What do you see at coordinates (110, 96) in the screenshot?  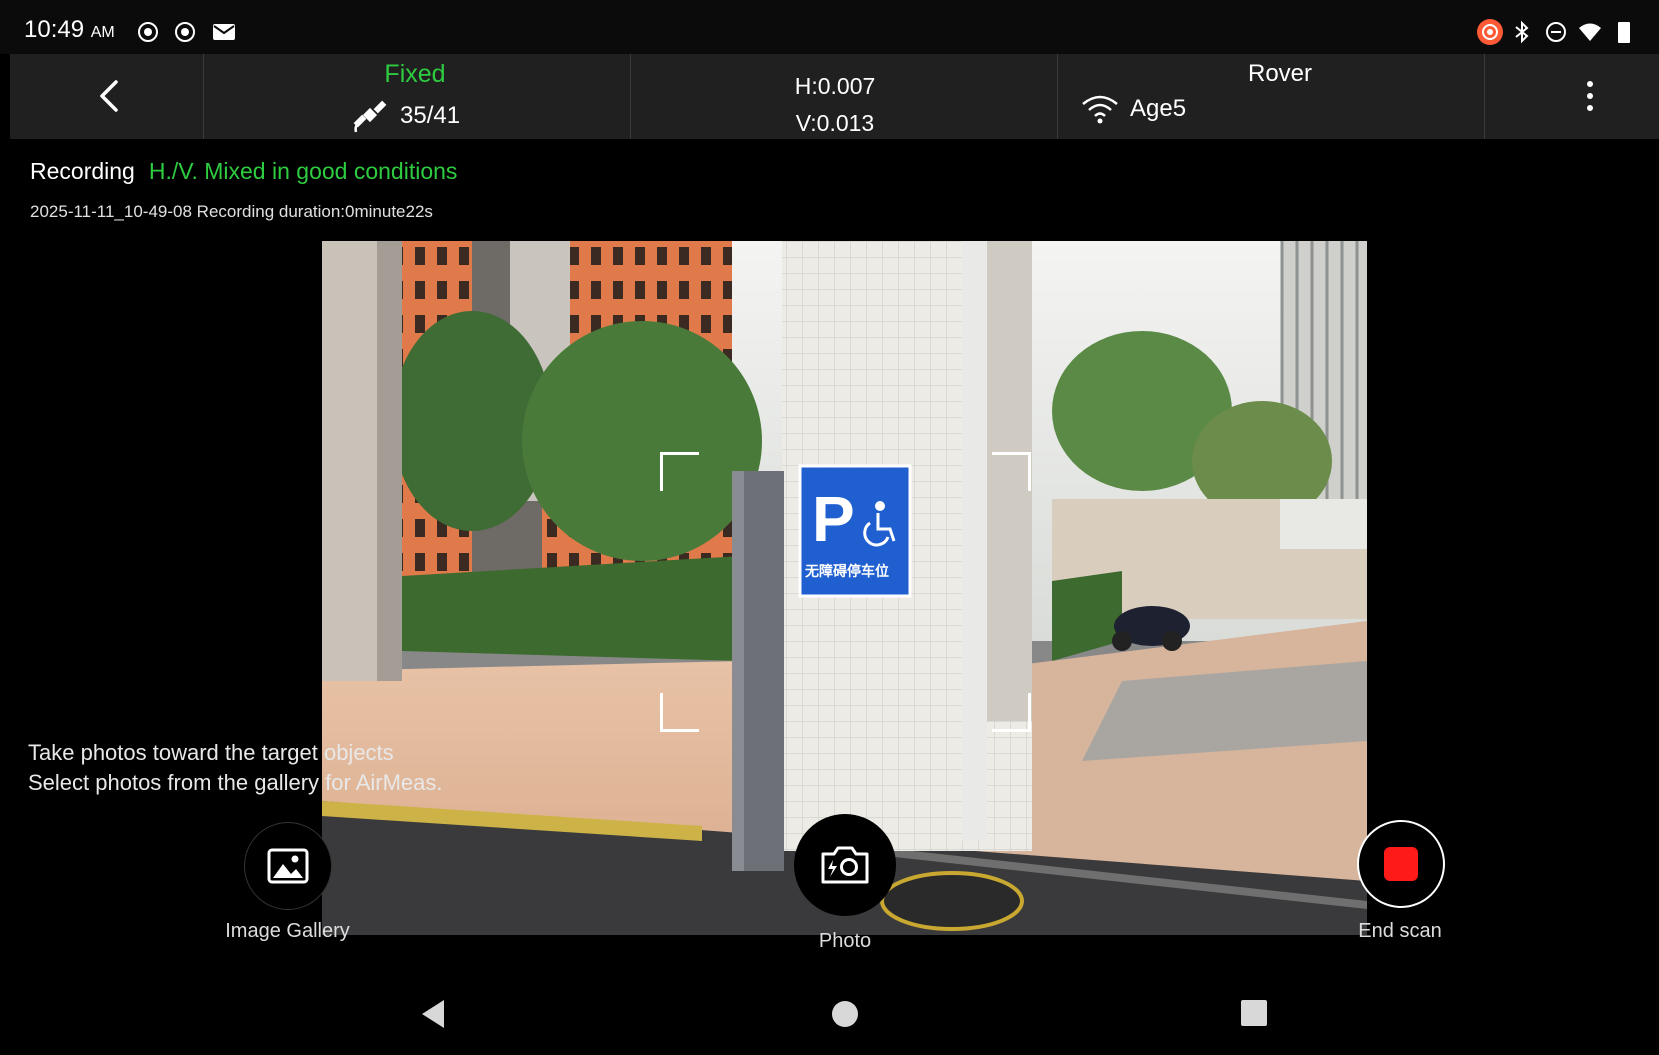 I see `back-button` at bounding box center [110, 96].